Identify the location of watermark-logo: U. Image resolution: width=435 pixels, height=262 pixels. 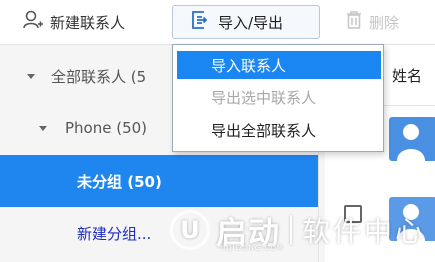
(190, 230).